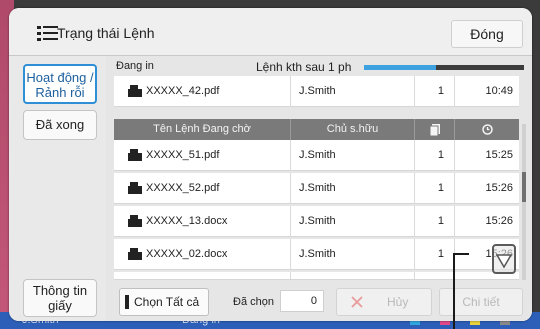 The height and width of the screenshot is (329, 540). What do you see at coordinates (481, 302) in the screenshot?
I see `details-button: Chi tiết` at bounding box center [481, 302].